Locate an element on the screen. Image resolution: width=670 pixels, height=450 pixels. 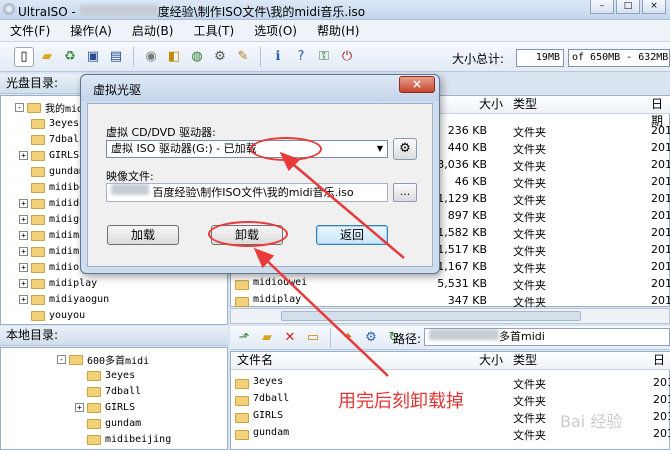
annotation-text: 用完后刻卸载掉 is located at coordinates (401, 401).